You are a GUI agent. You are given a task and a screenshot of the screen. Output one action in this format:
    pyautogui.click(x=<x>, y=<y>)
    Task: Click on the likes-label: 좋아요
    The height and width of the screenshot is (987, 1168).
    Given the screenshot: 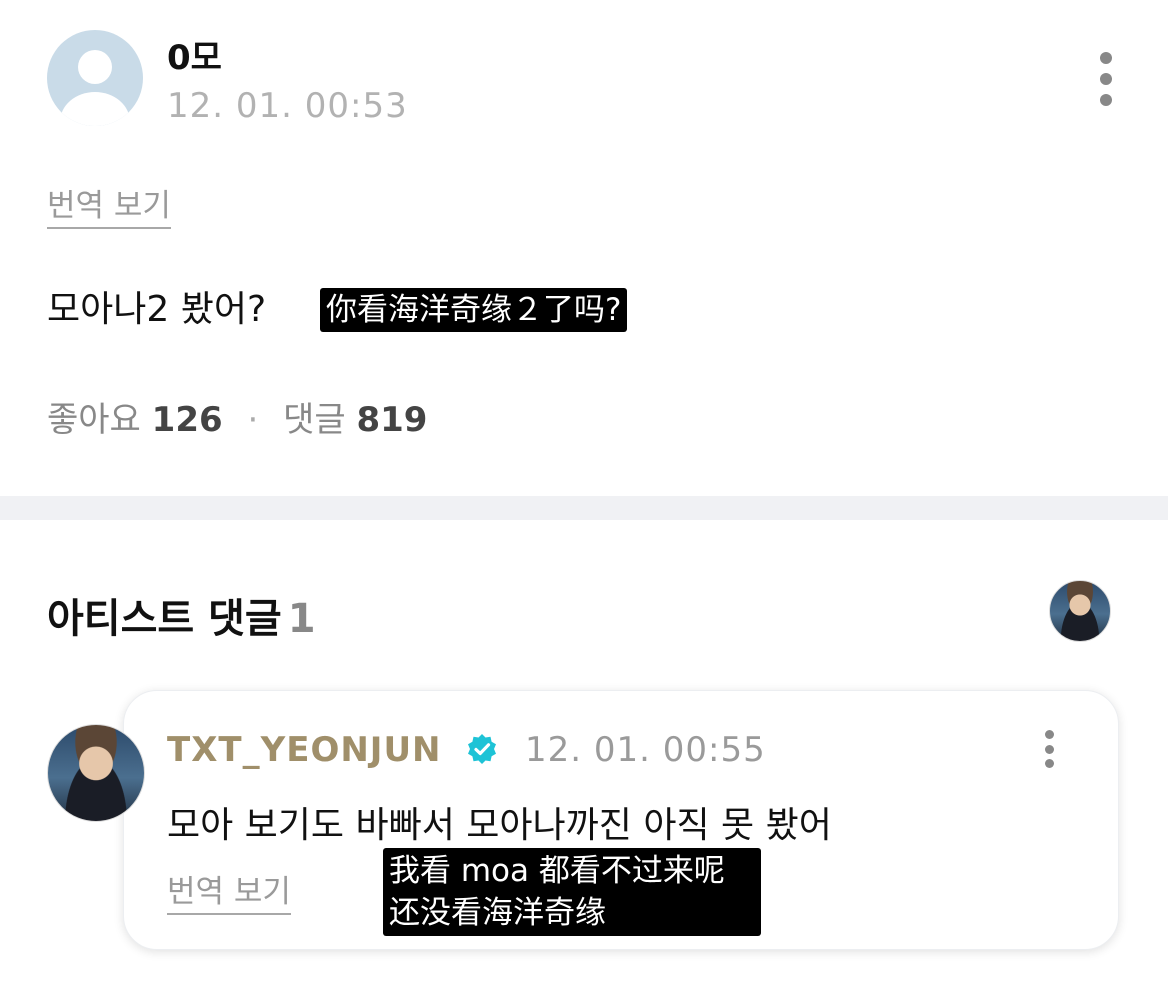 What is the action you would take?
    pyautogui.click(x=94, y=420)
    